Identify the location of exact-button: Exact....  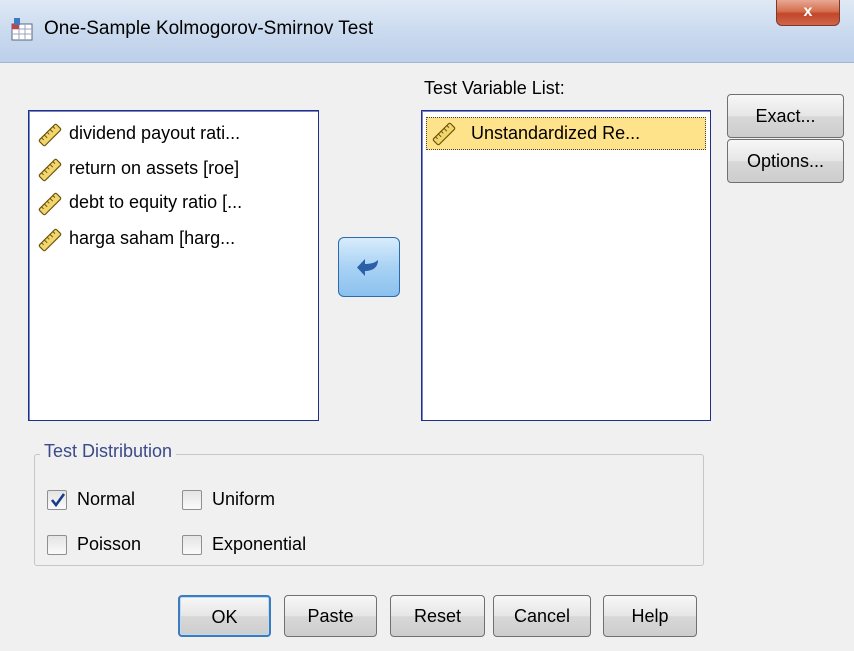
(785, 116).